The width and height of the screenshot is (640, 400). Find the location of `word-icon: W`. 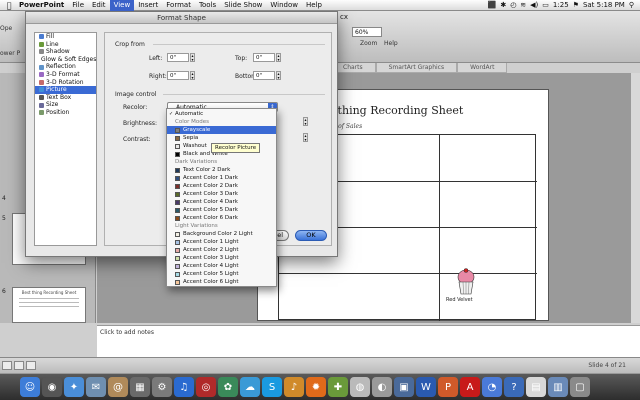

word-icon: W is located at coordinates (426, 387).